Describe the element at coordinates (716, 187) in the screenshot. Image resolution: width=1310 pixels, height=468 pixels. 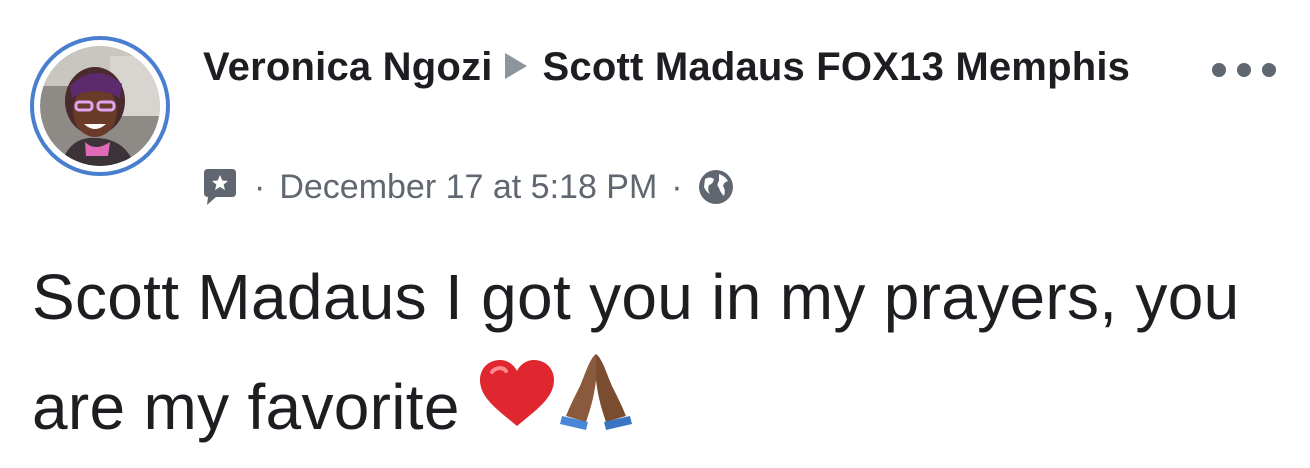
I see `globe-icon` at that location.